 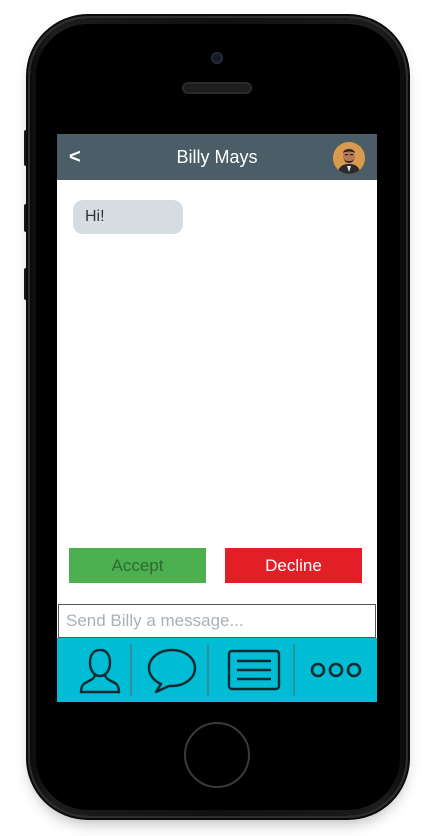 I want to click on chat-header: < Billy Mays, so click(x=217, y=157).